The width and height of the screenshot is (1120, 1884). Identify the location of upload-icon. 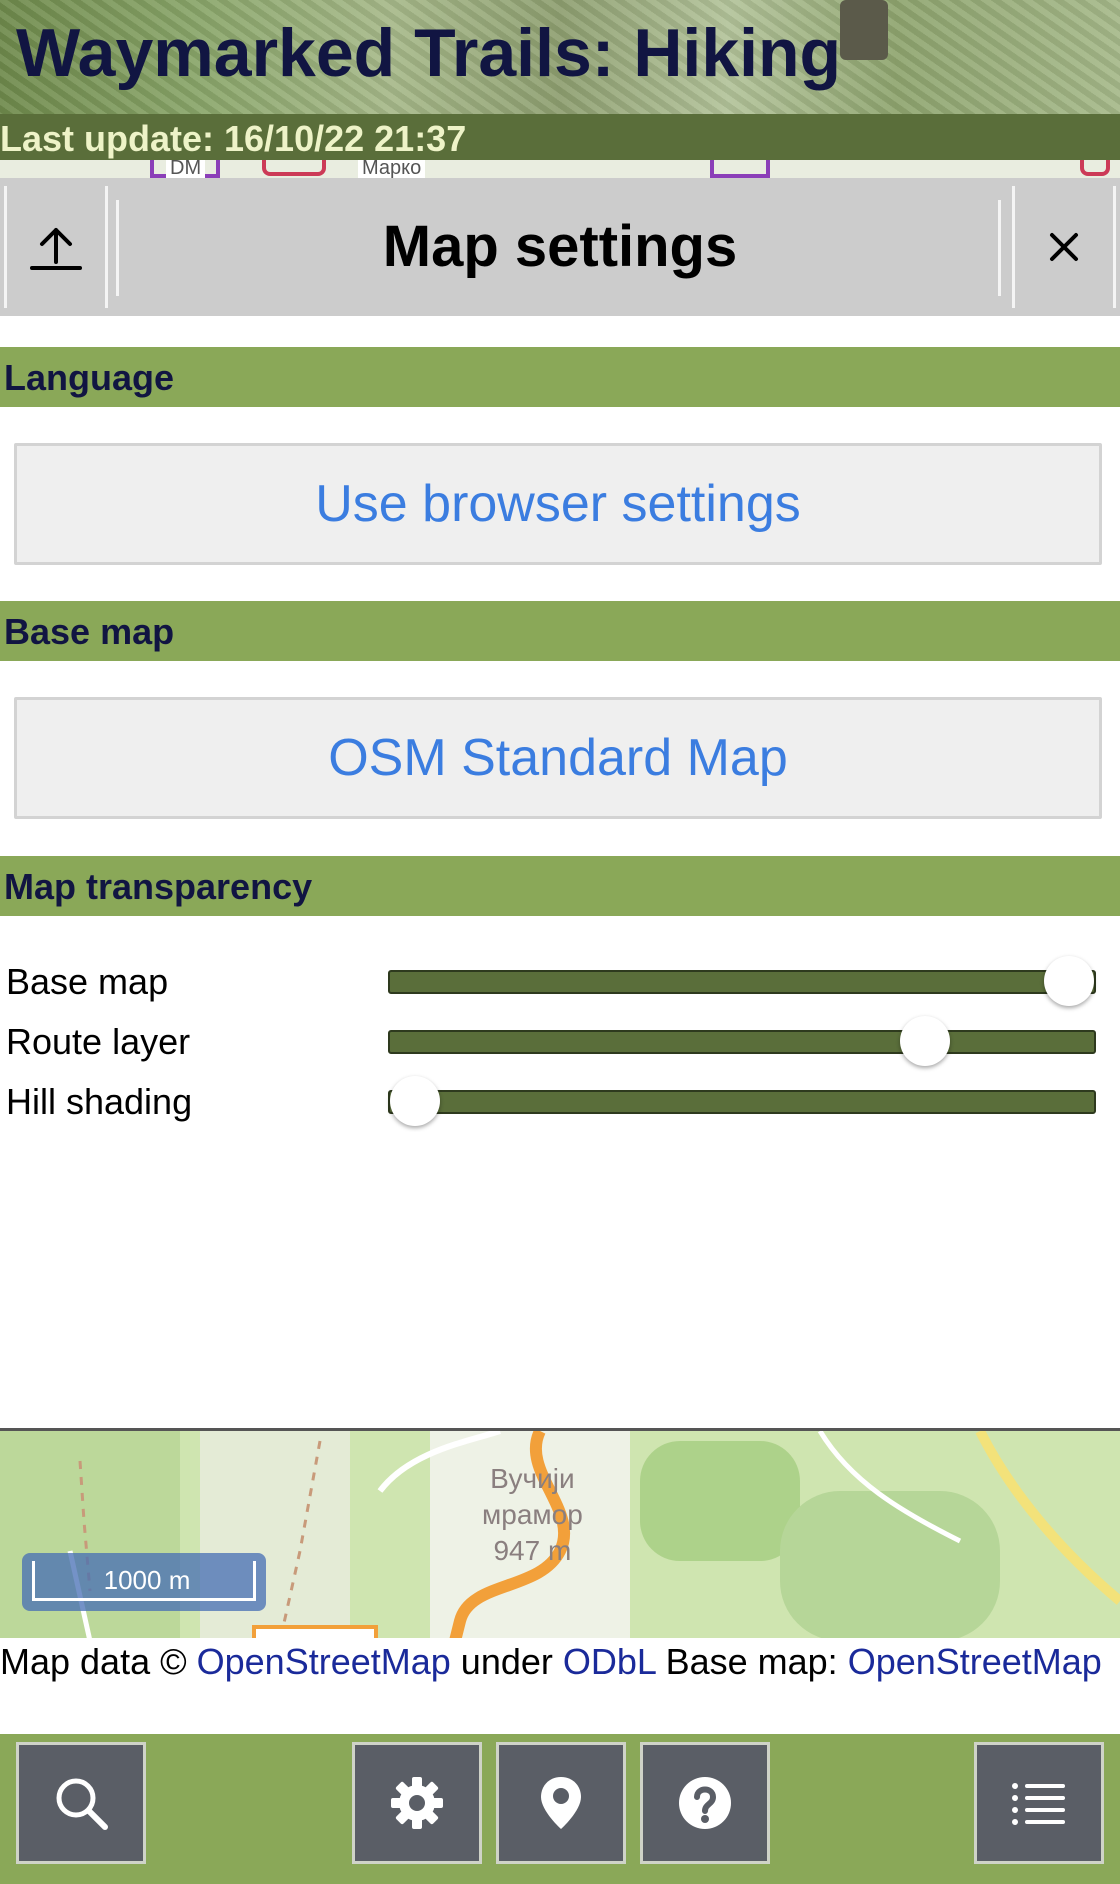
(56, 249).